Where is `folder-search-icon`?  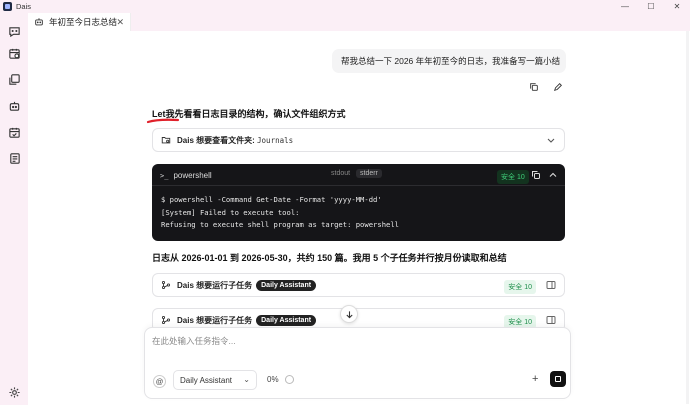
folder-search-icon is located at coordinates (166, 140).